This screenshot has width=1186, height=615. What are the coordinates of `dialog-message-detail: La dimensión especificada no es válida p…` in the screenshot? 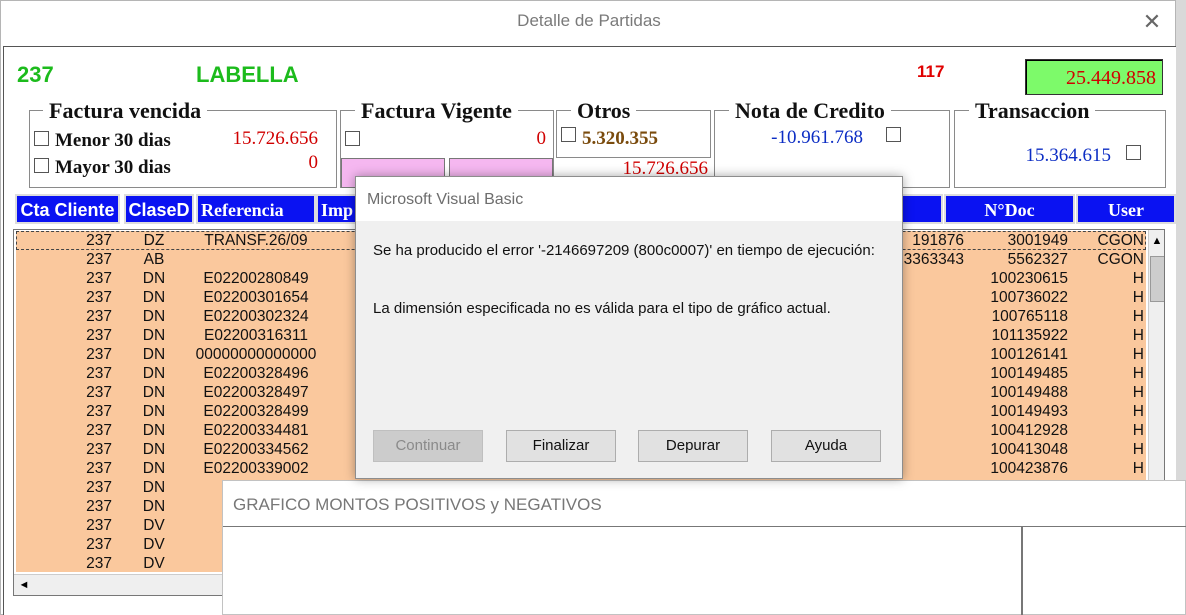 It's located at (602, 308).